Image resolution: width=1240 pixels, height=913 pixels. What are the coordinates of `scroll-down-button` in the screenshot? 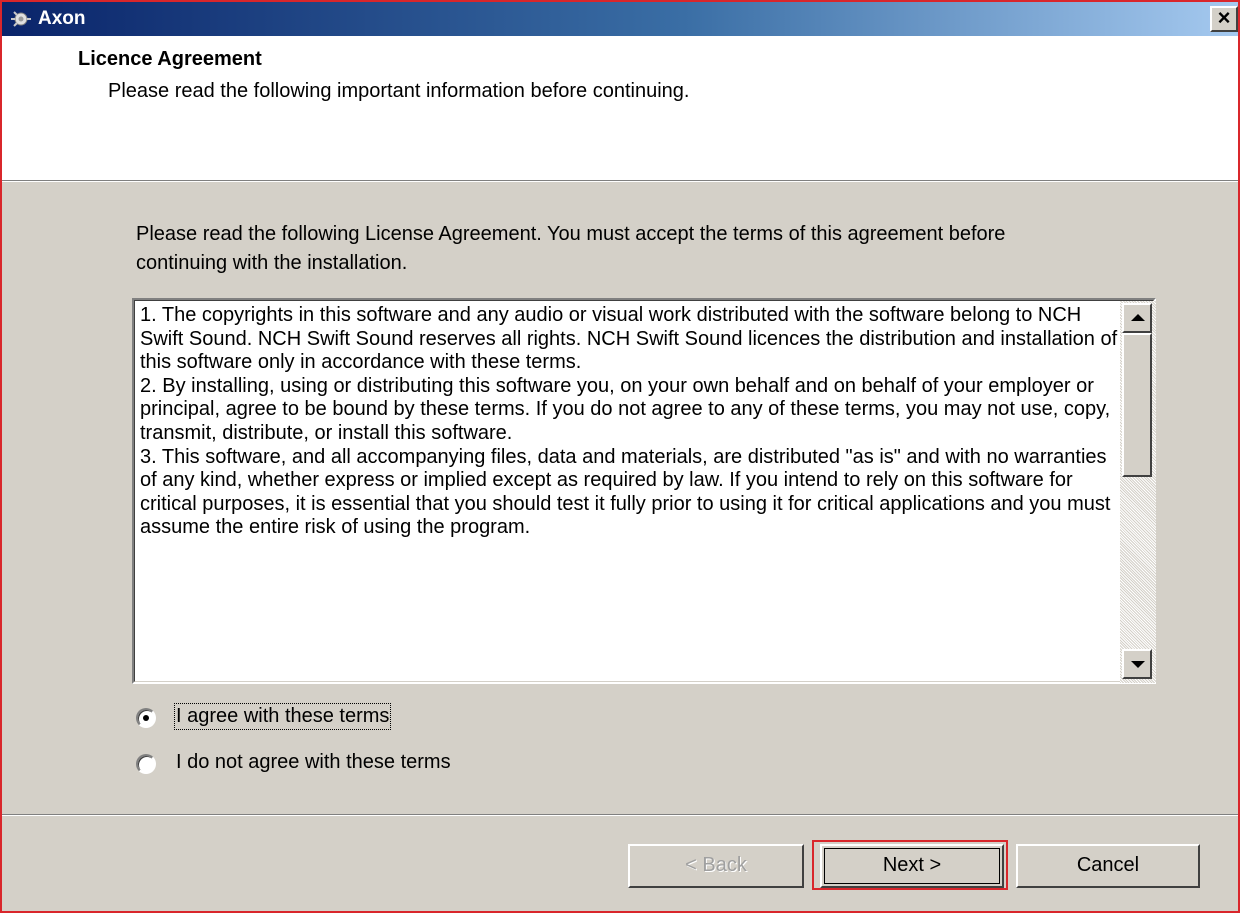 It's located at (1137, 664).